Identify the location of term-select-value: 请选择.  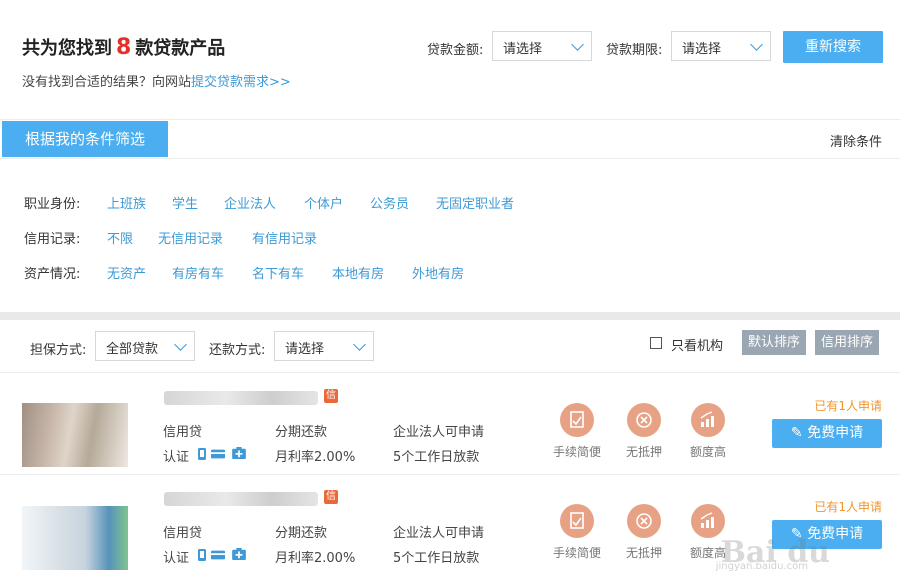
(702, 49).